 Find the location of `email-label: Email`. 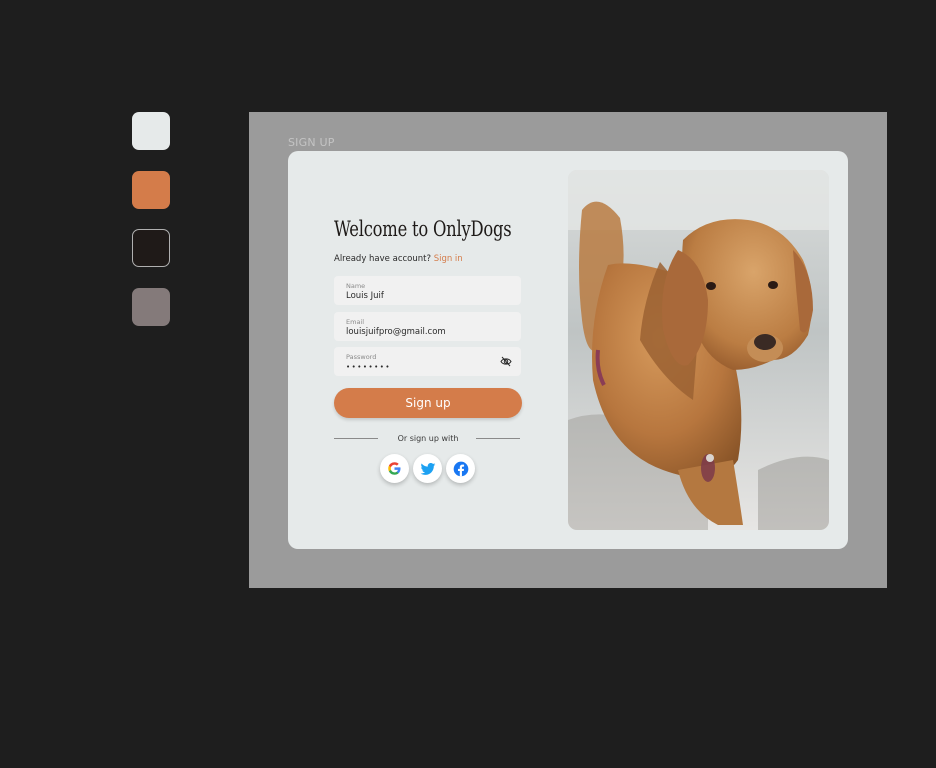

email-label: Email is located at coordinates (355, 322).